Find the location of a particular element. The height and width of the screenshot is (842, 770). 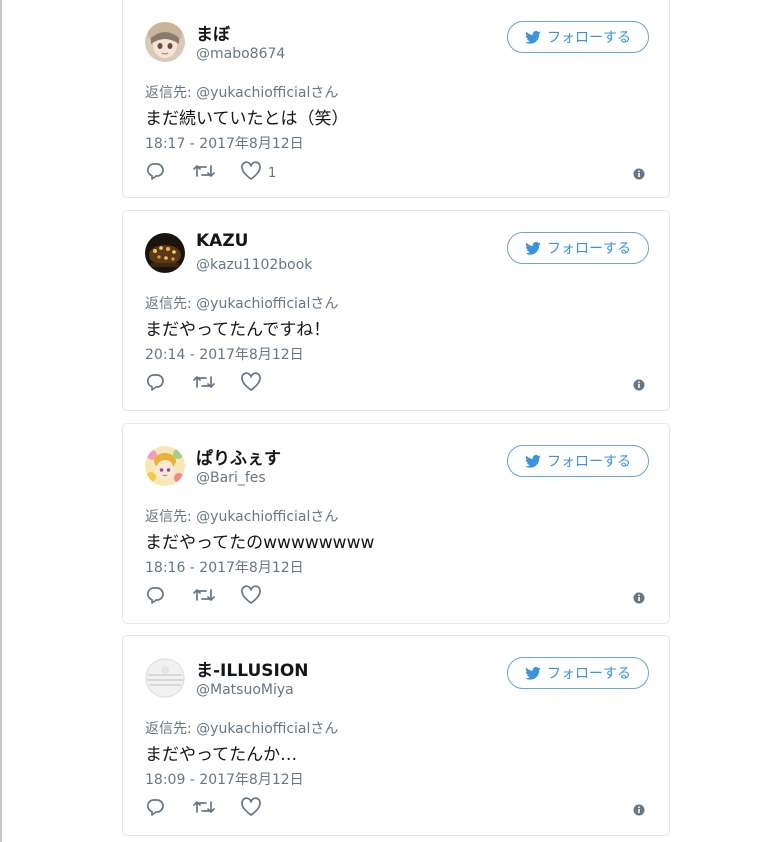

tweet-text: まだ続いていたとは（笑） is located at coordinates (247, 119).